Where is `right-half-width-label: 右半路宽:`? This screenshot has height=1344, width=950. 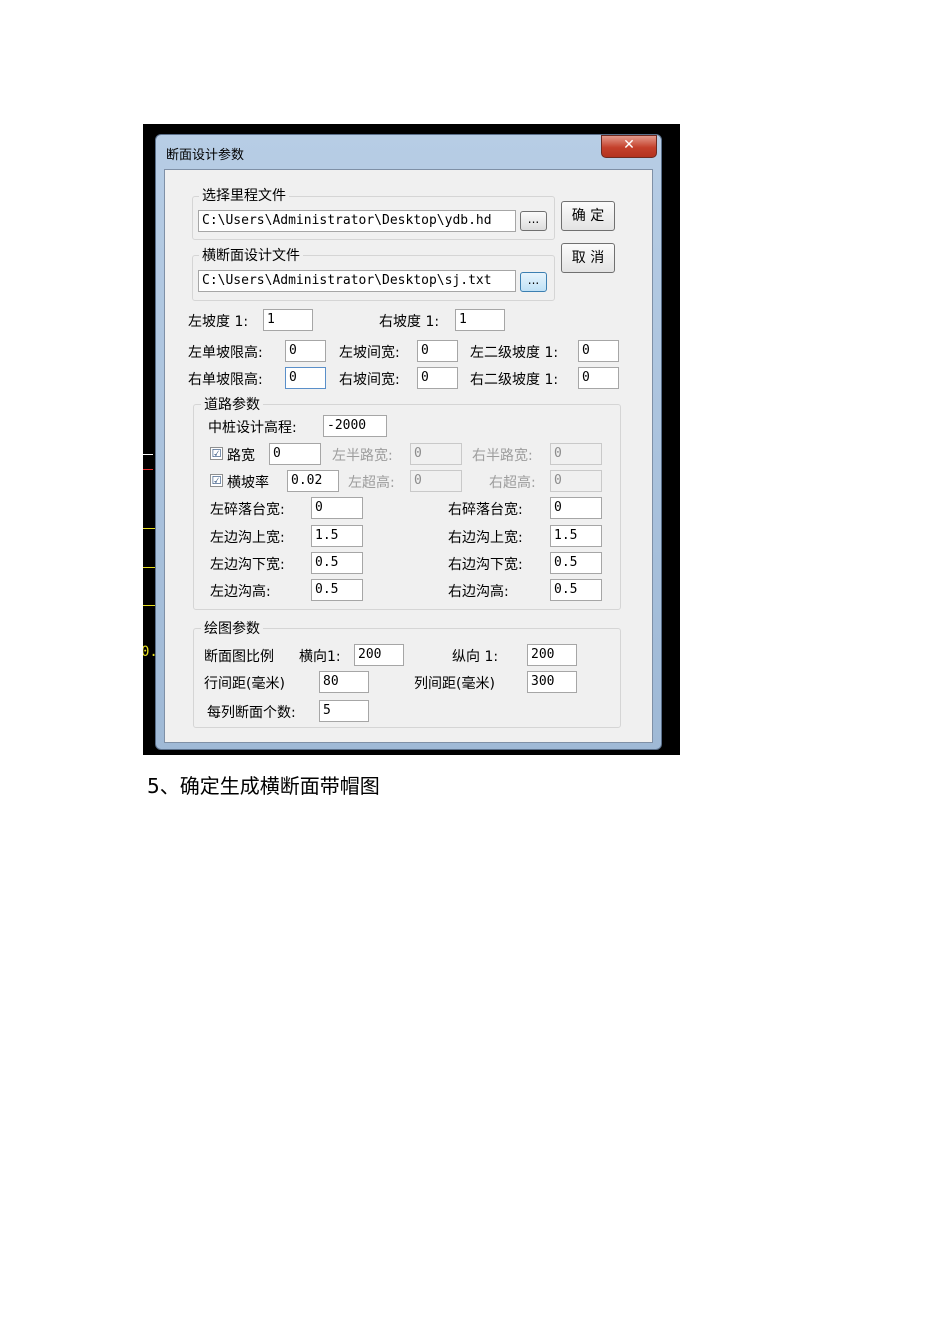
right-half-width-label: 右半路宽: is located at coordinates (502, 456).